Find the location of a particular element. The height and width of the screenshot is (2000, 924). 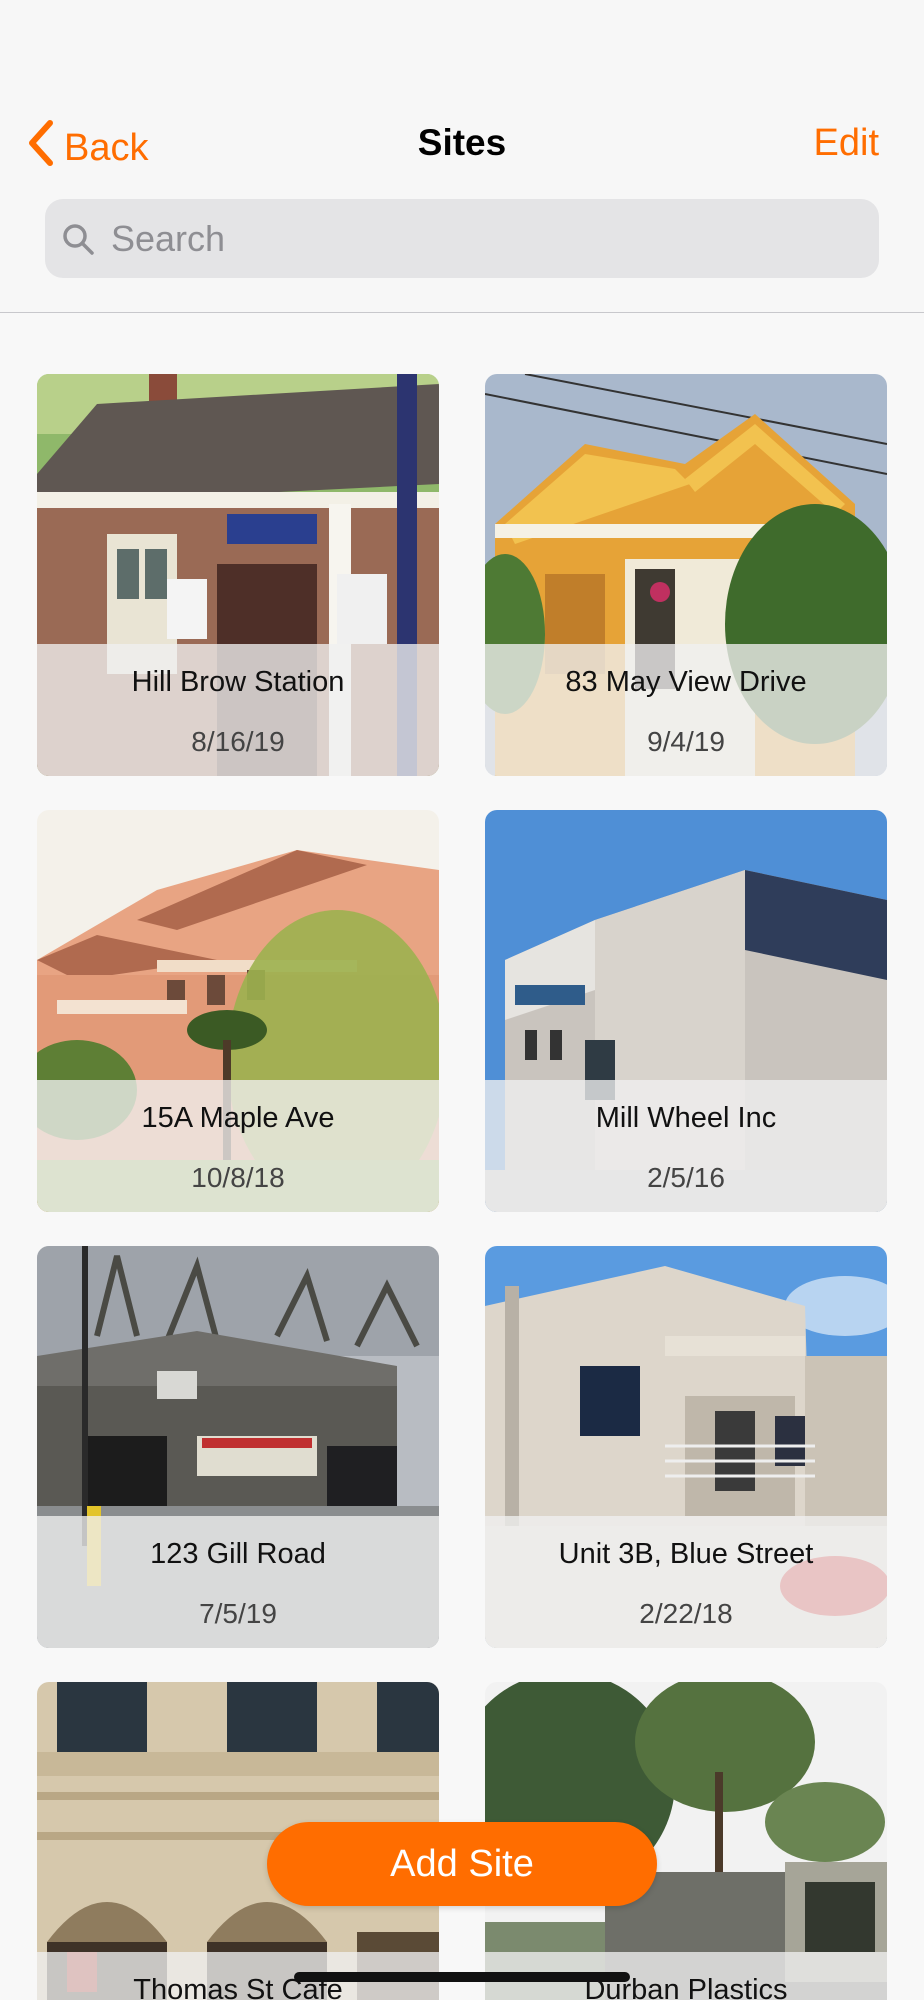

site-name: Unit 3B, Blue Street is located at coordinates (686, 1554).